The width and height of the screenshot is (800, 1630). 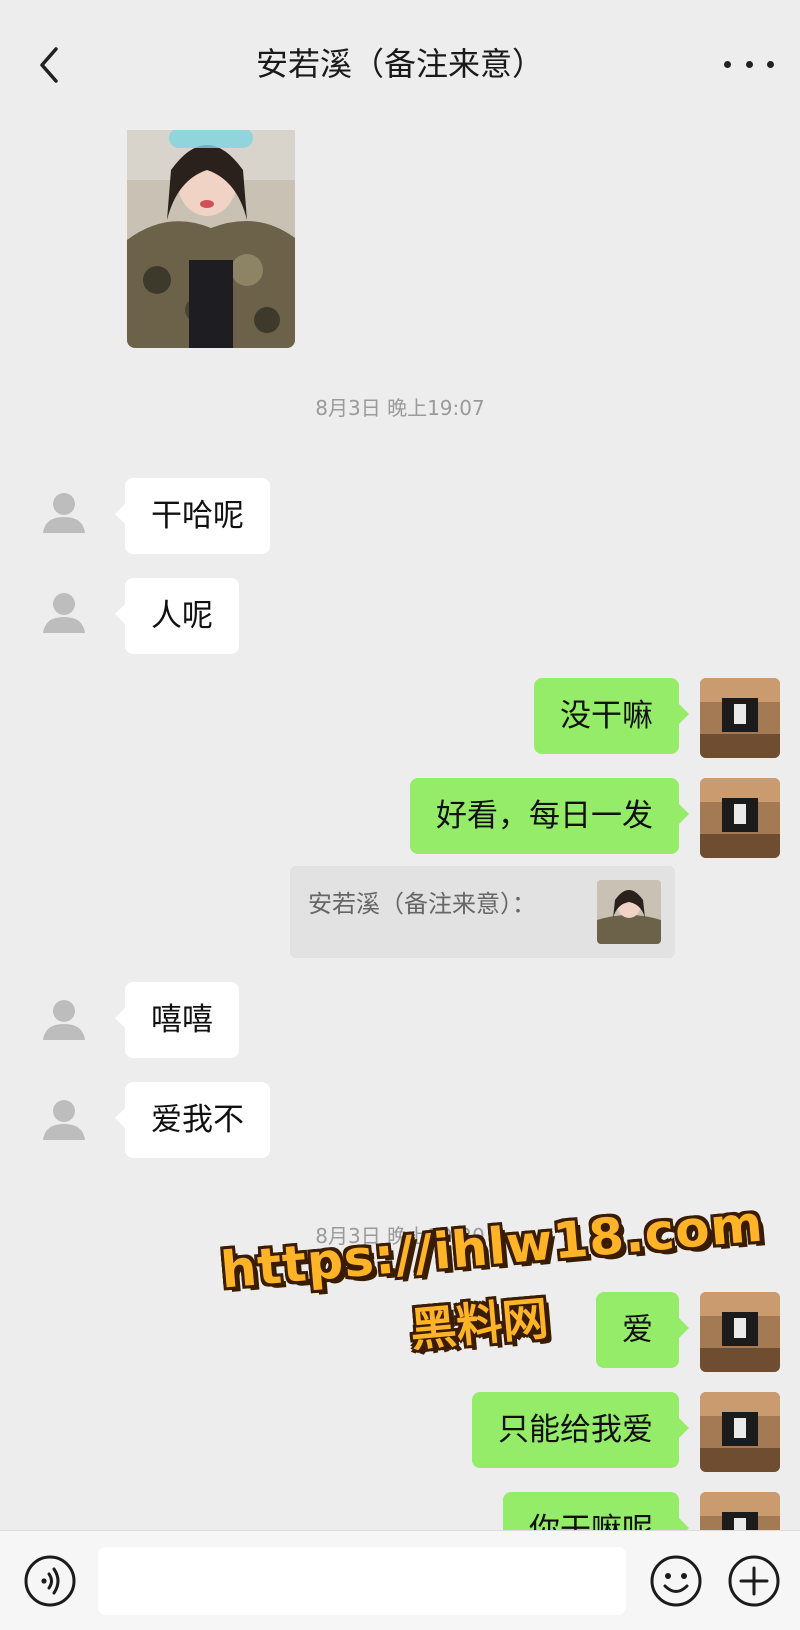 What do you see at coordinates (642, 1330) in the screenshot?
I see `outgoing-message: 爱` at bounding box center [642, 1330].